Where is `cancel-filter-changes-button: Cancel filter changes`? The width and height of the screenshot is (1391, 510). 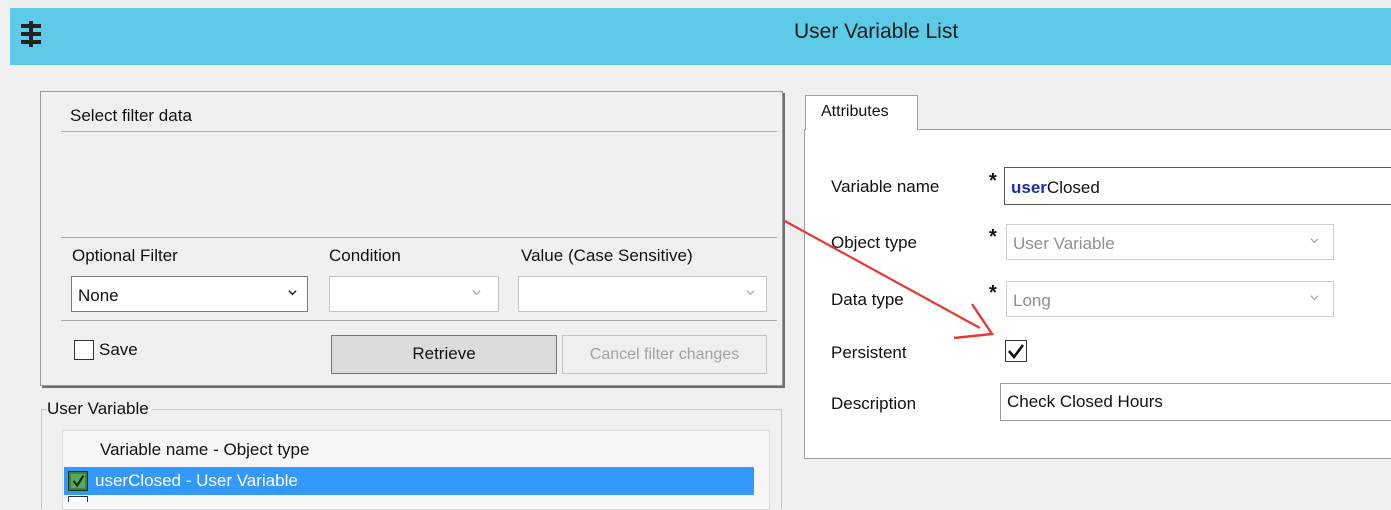 cancel-filter-changes-button: Cancel filter changes is located at coordinates (664, 354).